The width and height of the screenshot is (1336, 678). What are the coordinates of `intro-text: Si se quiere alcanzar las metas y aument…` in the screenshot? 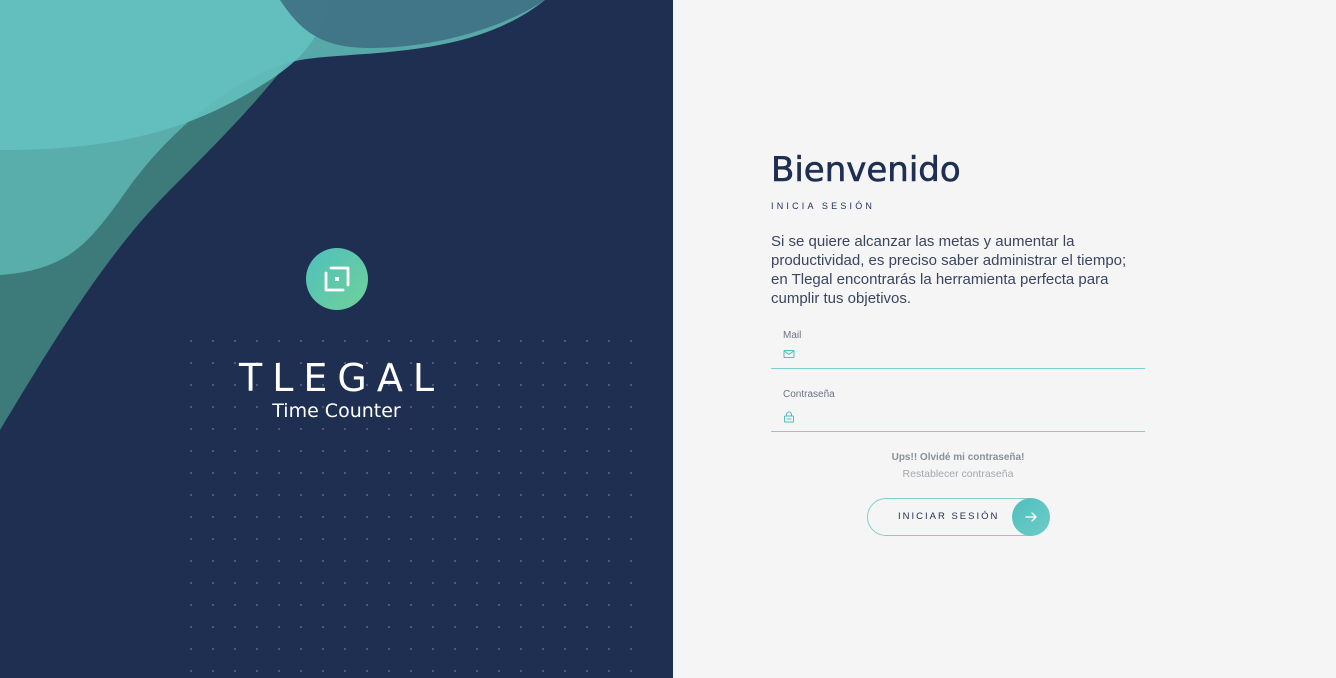 It's located at (949, 270).